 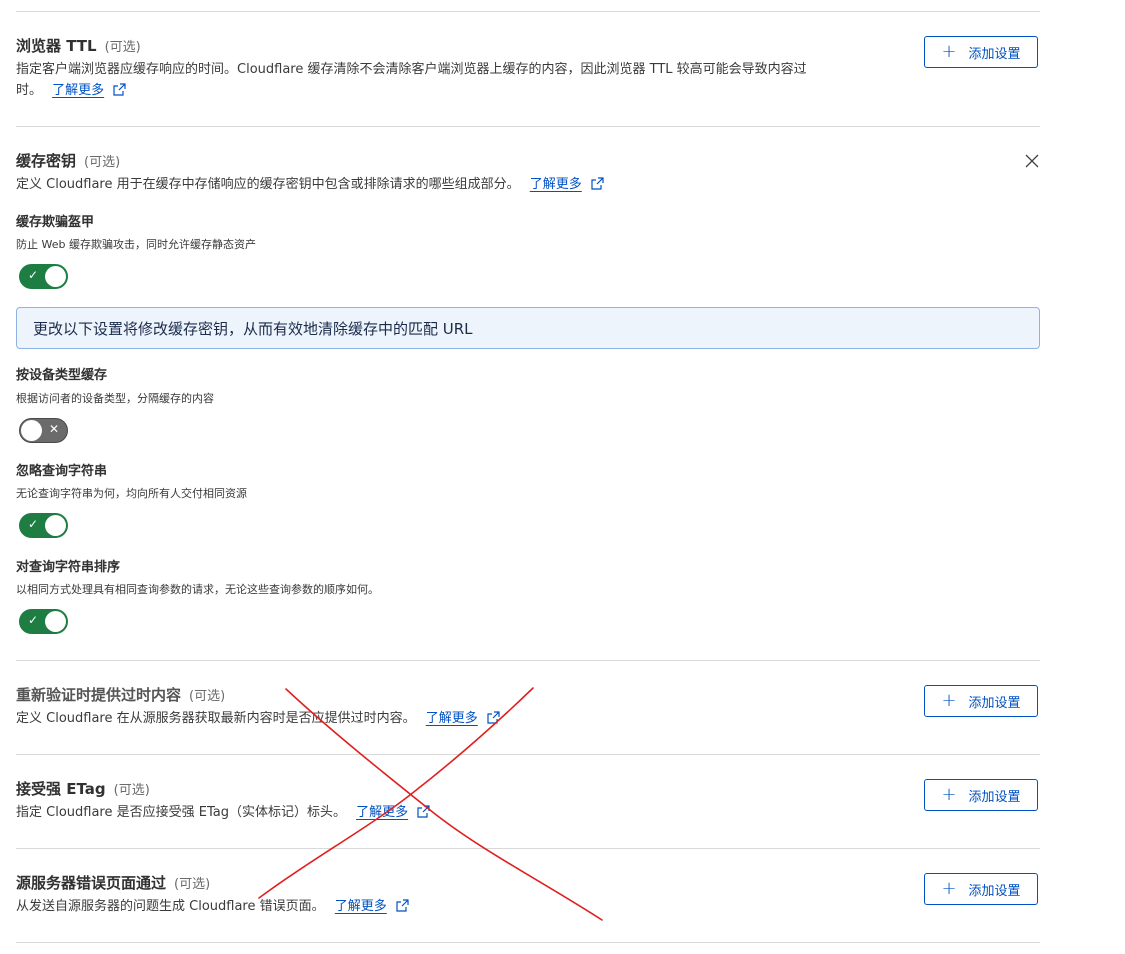 What do you see at coordinates (43, 276) in the screenshot?
I see `cache-deception-armor-toggle: ✓` at bounding box center [43, 276].